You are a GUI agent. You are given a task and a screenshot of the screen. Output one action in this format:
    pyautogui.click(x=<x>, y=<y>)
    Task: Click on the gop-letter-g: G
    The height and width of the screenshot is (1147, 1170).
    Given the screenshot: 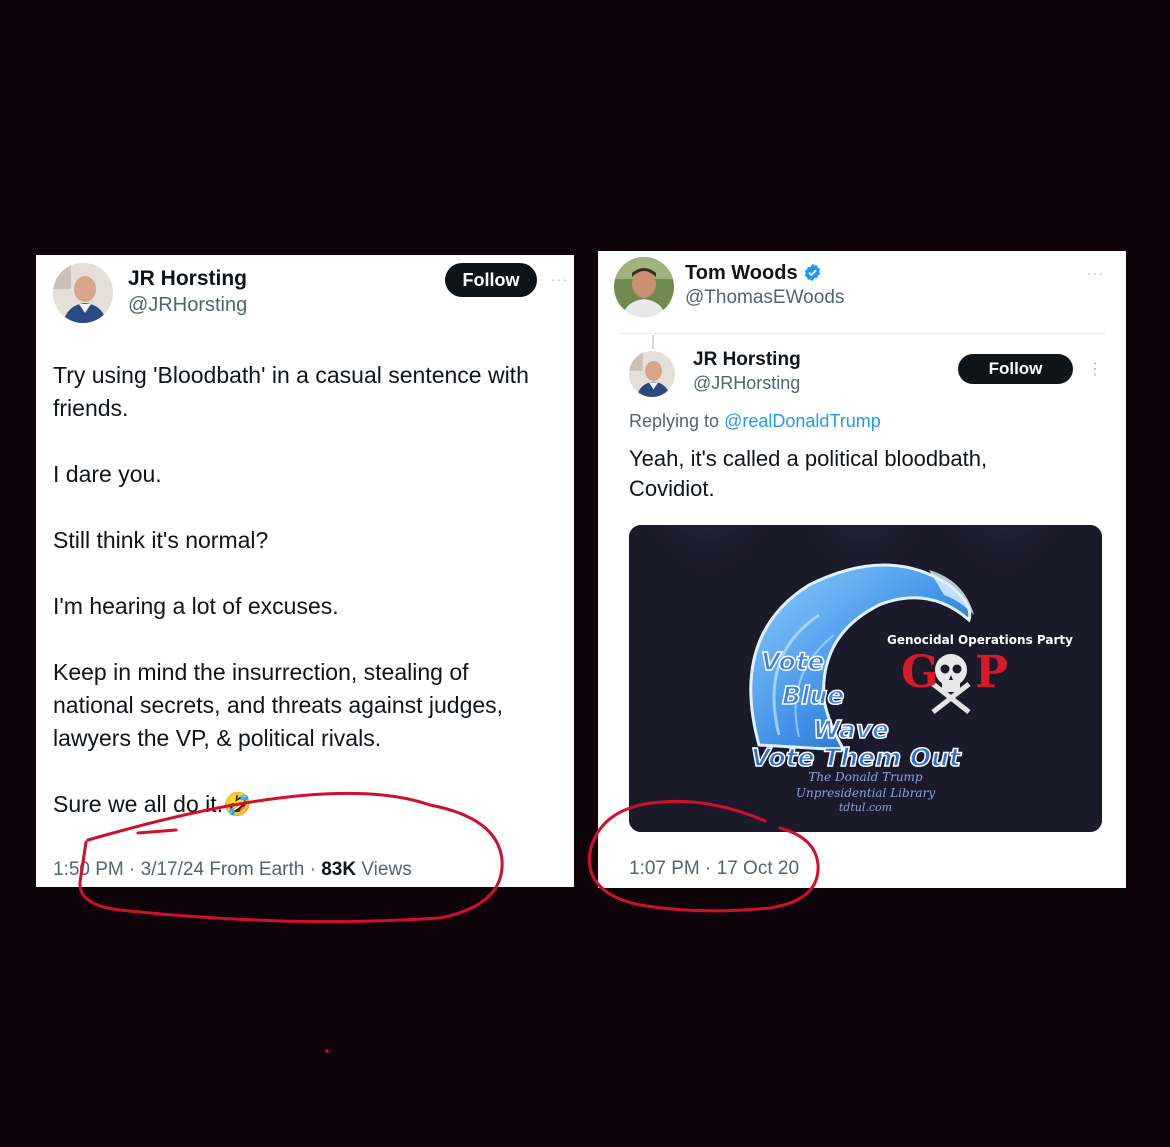 What is the action you would take?
    pyautogui.click(x=920, y=672)
    